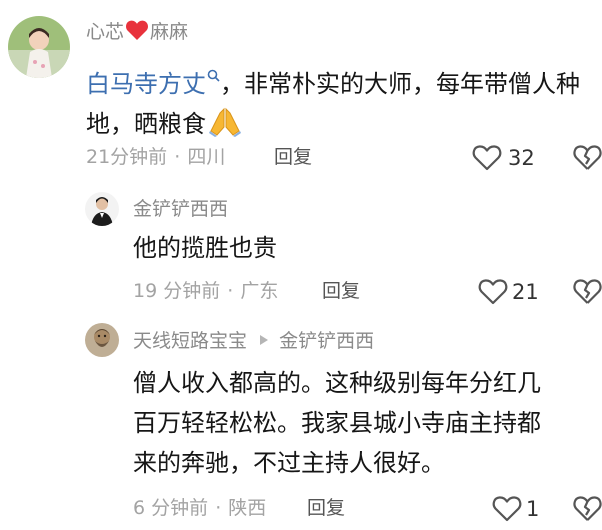 This screenshot has height=530, width=602. I want to click on comment-author-thread: 天线短路宝宝 金铲铲西西, so click(253, 340).